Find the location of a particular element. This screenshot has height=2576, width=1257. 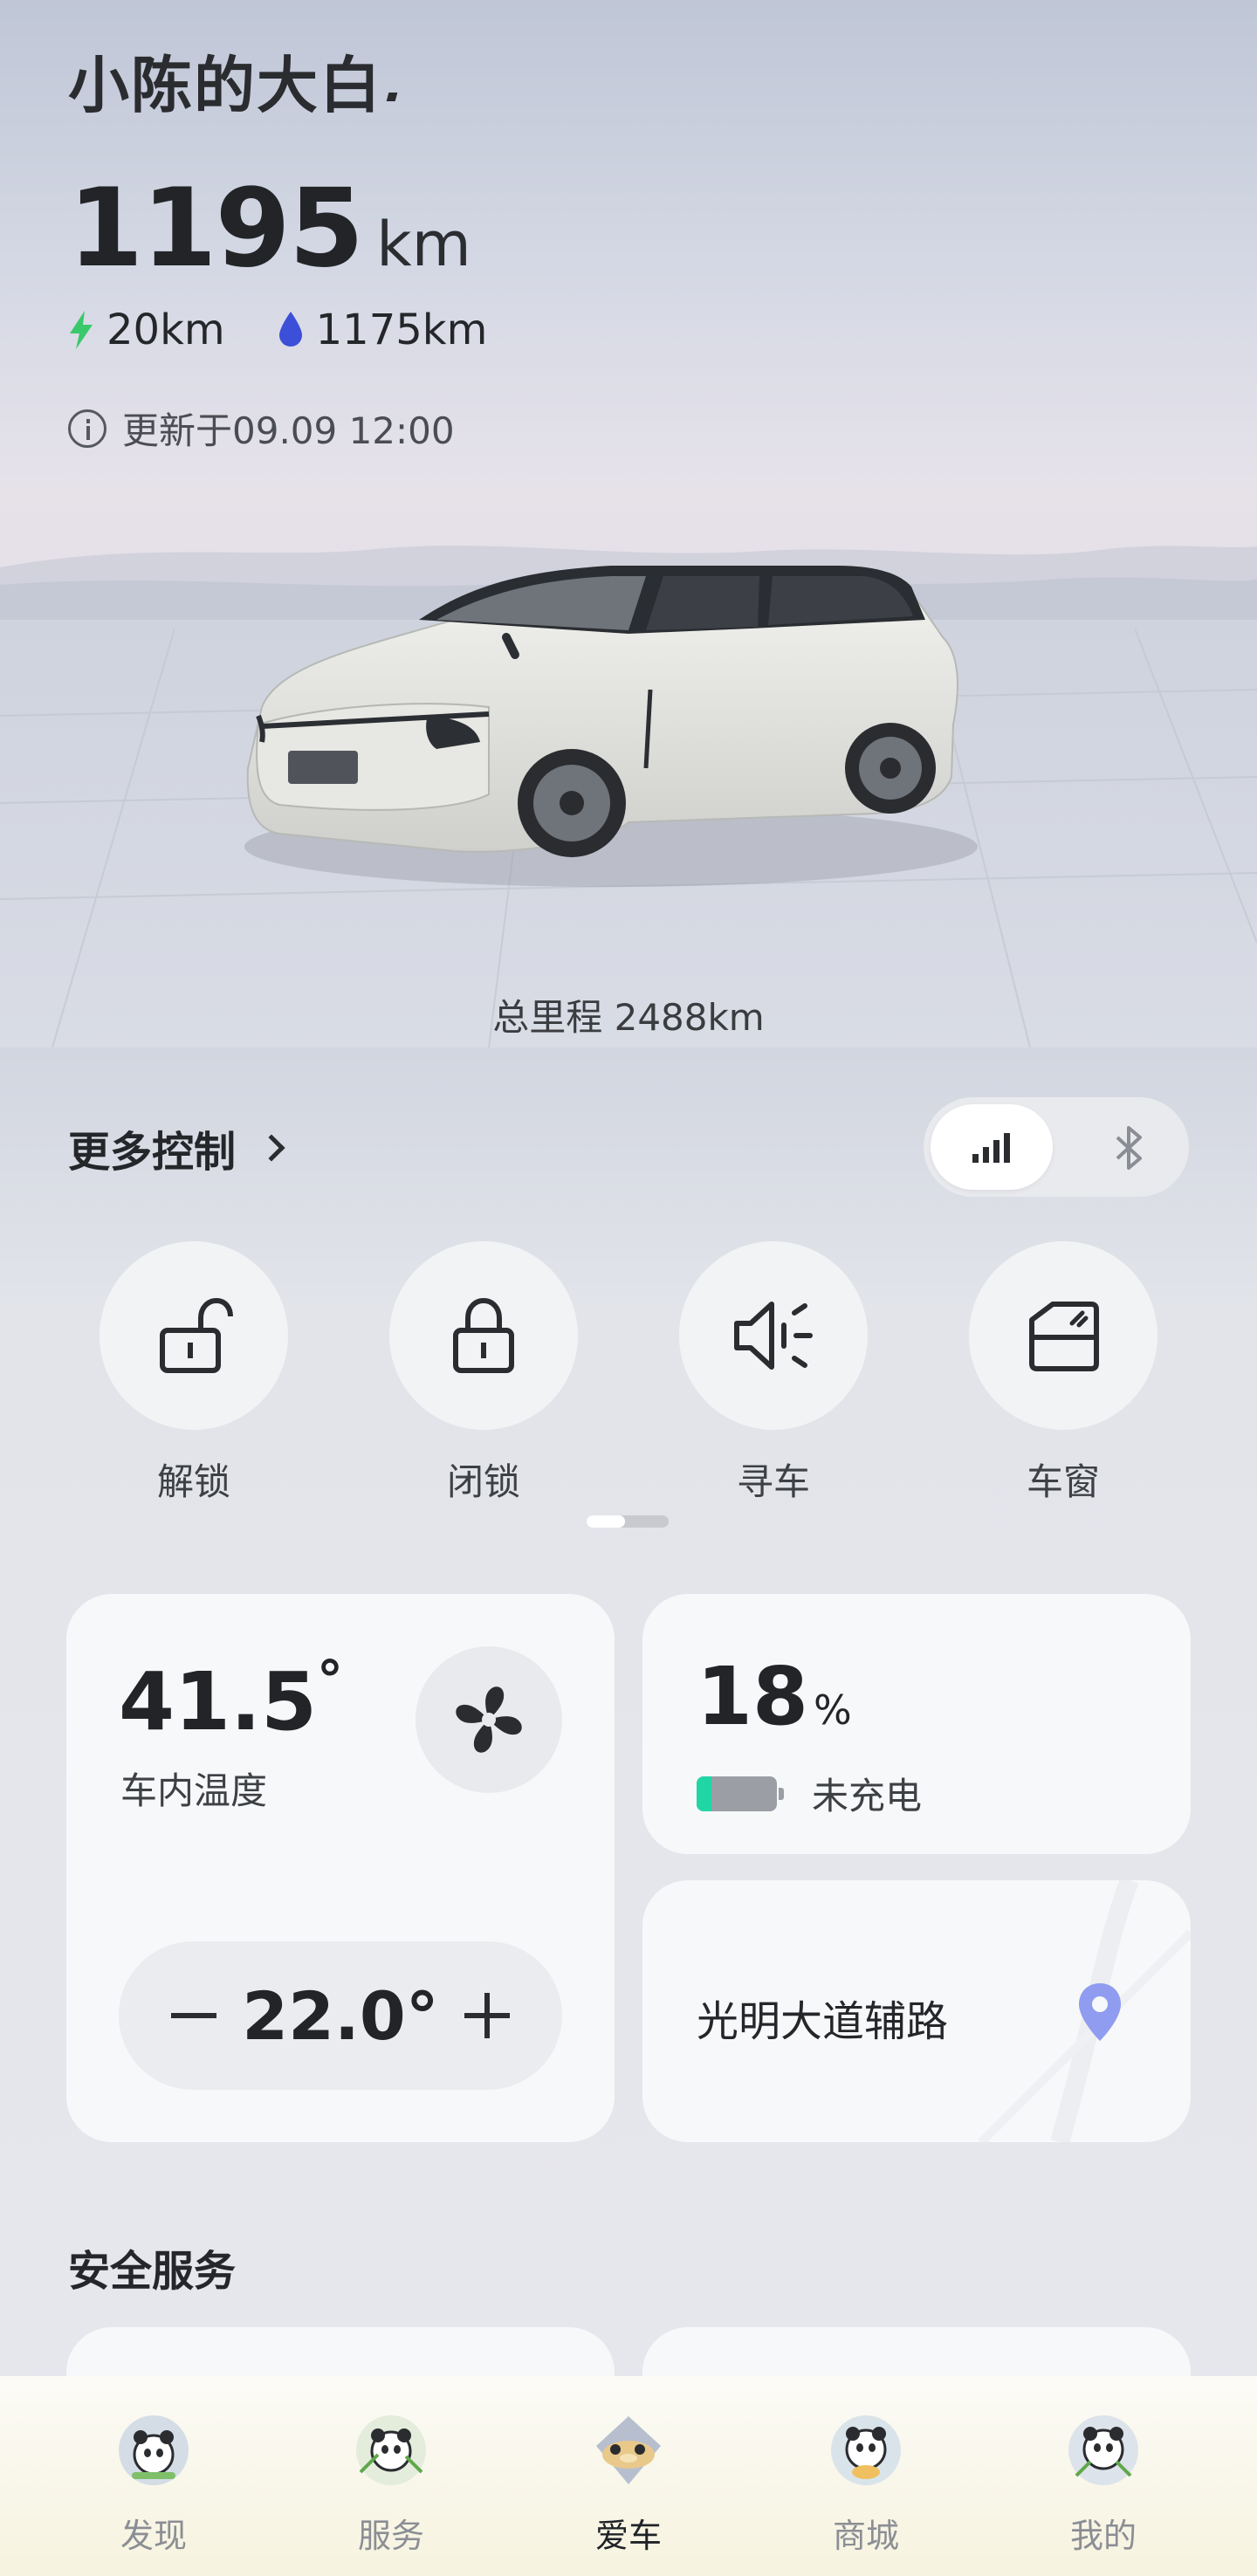

panda-car-icon is located at coordinates (628, 2450).